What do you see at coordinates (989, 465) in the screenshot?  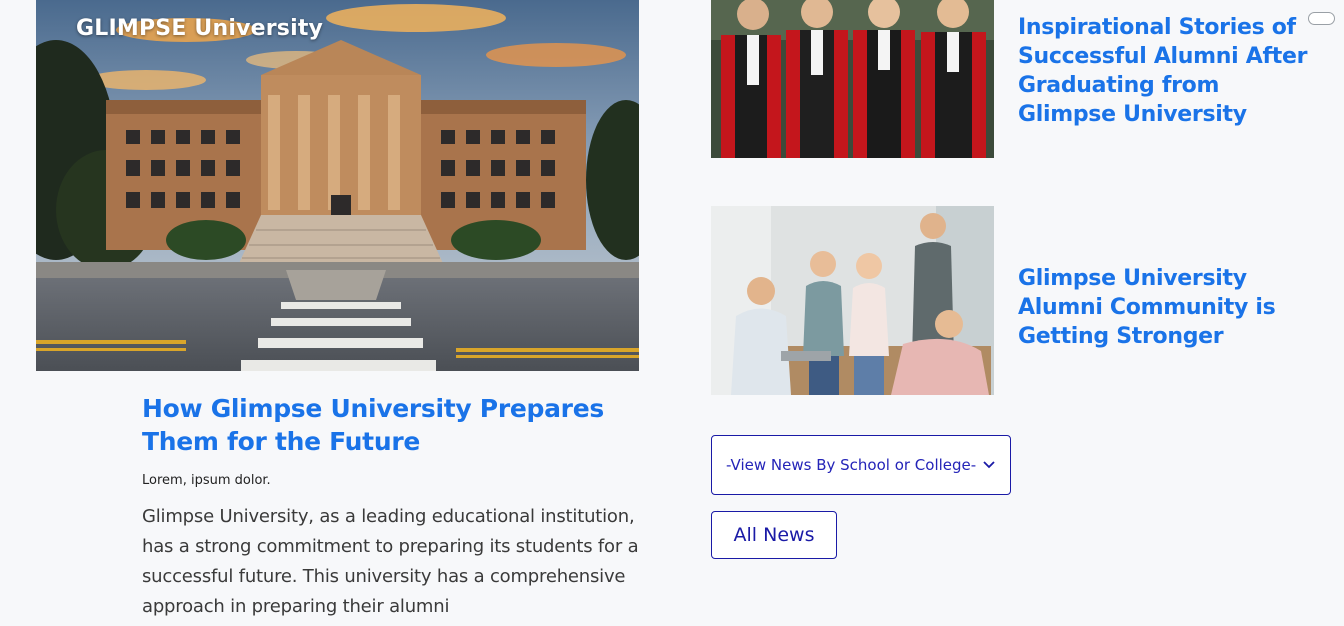 I see `chevron-down-icon` at bounding box center [989, 465].